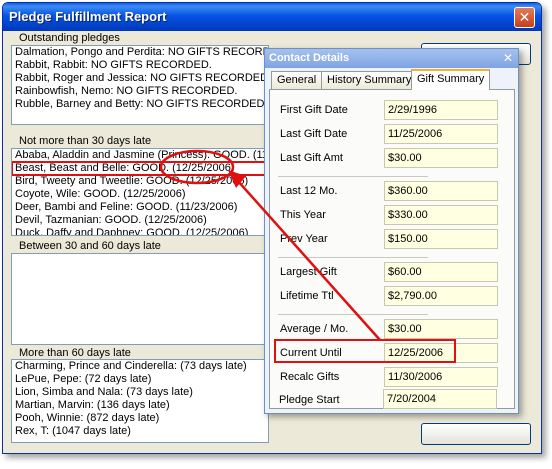 The height and width of the screenshot is (469, 552). Describe the element at coordinates (369, 80) in the screenshot. I see `tab-history-summary: History Summary` at that location.